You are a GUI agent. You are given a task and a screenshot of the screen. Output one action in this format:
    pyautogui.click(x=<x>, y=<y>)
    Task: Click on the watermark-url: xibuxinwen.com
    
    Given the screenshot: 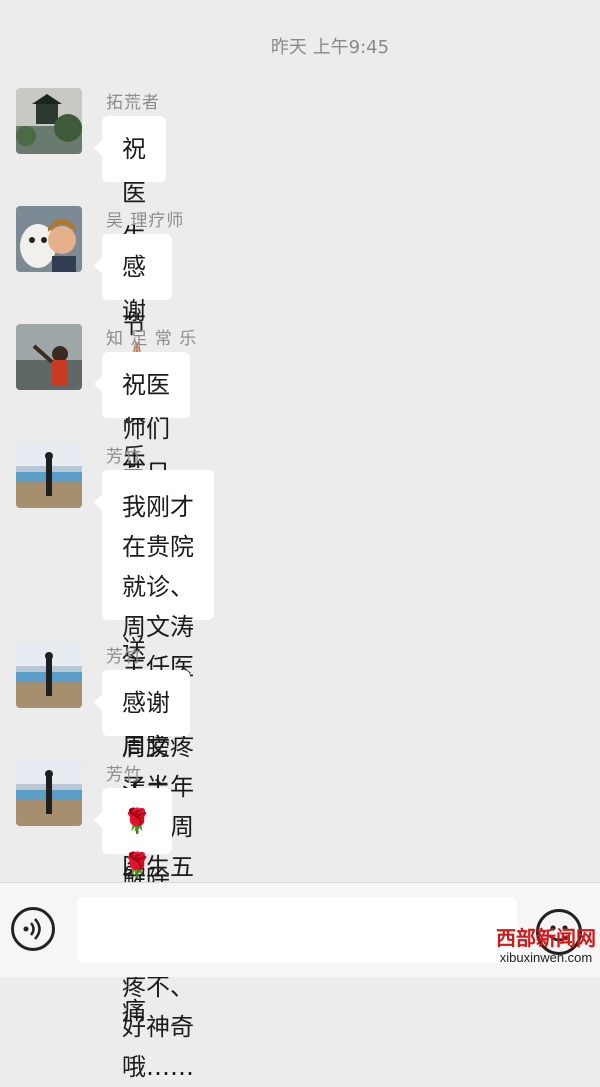 What is the action you would take?
    pyautogui.click(x=546, y=957)
    